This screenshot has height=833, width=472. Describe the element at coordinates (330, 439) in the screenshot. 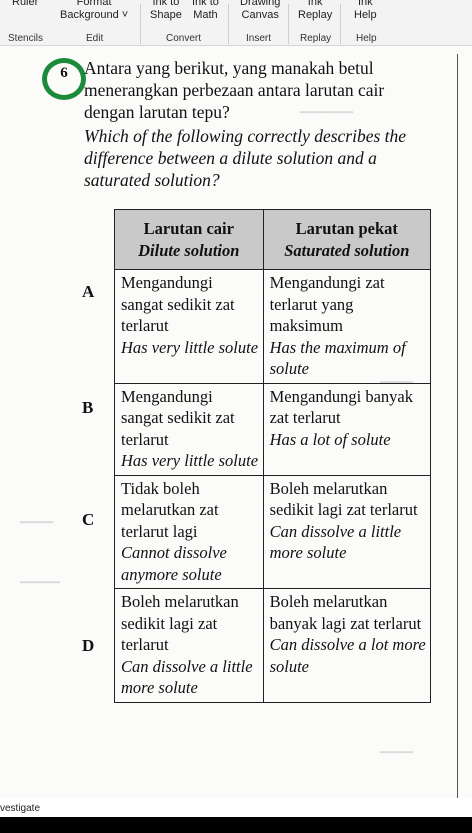

I see `cell-text-en: Has a lot of solute` at that location.